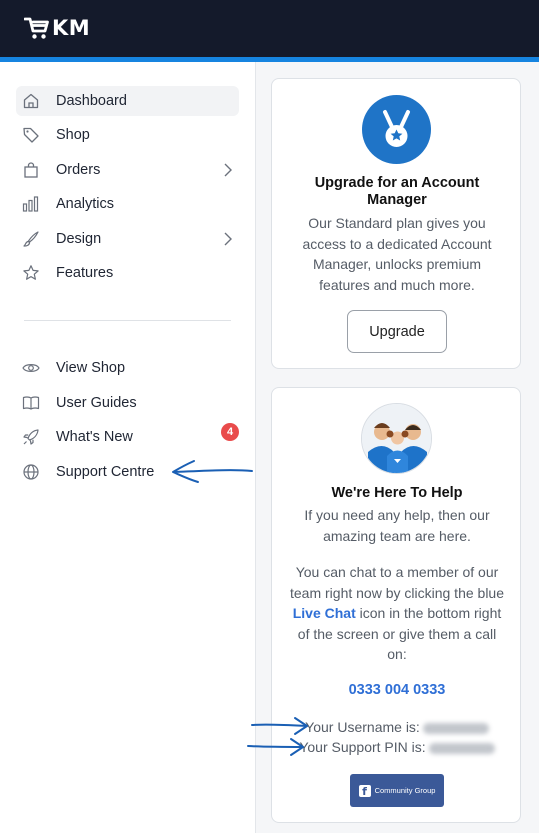 Image resolution: width=539 pixels, height=833 pixels. Describe the element at coordinates (127, 368) in the screenshot. I see `sidebar-item-view-shop: View Shop` at that location.